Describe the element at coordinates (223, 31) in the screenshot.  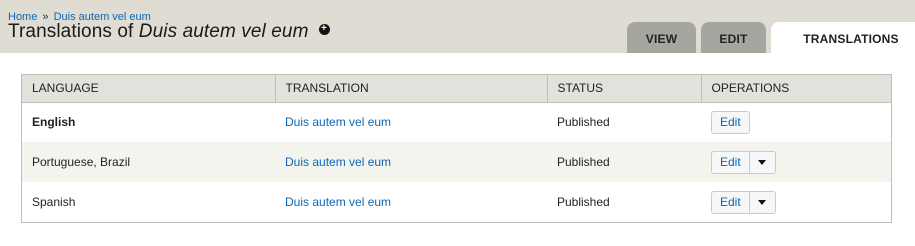
I see `page-title-node: Duis autem vel eum` at that location.